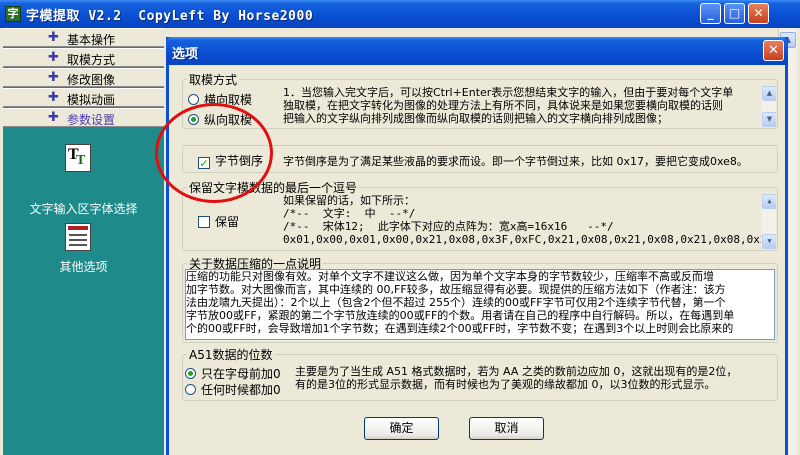  I want to click on main-close-button: ✕, so click(758, 13).